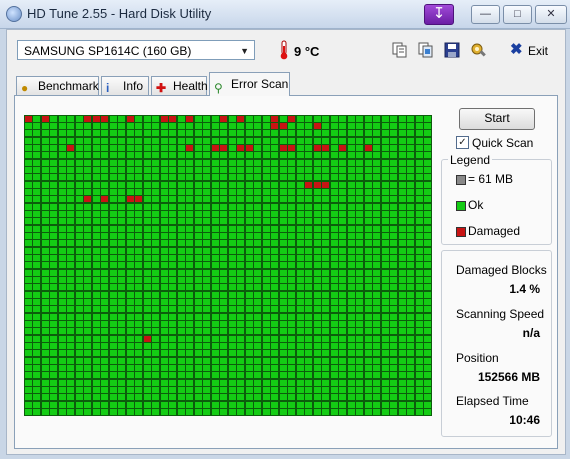 Image resolution: width=570 pixels, height=459 pixels. What do you see at coordinates (478, 50) in the screenshot?
I see `options-icon` at bounding box center [478, 50].